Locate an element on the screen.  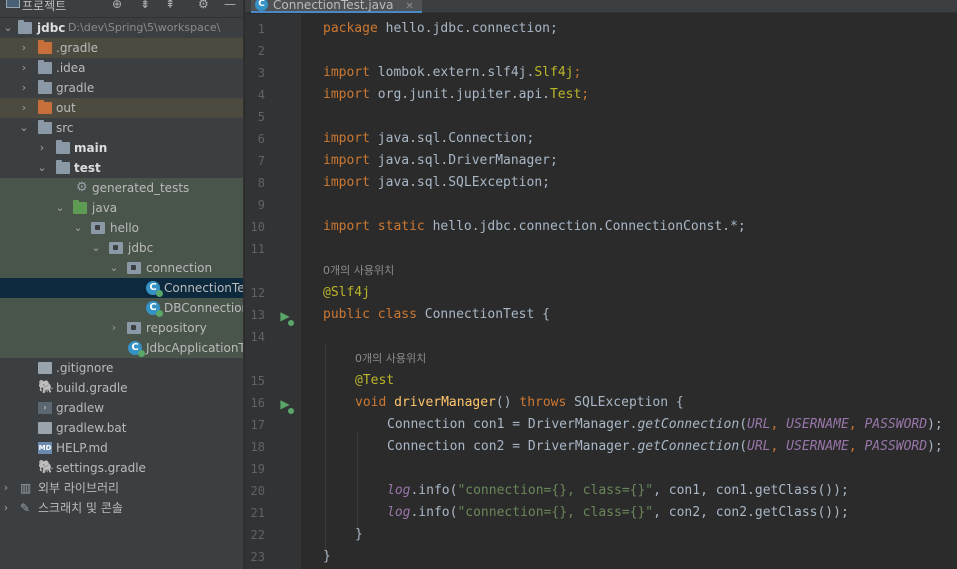
run-class-icon: ▶ is located at coordinates (286, 317).